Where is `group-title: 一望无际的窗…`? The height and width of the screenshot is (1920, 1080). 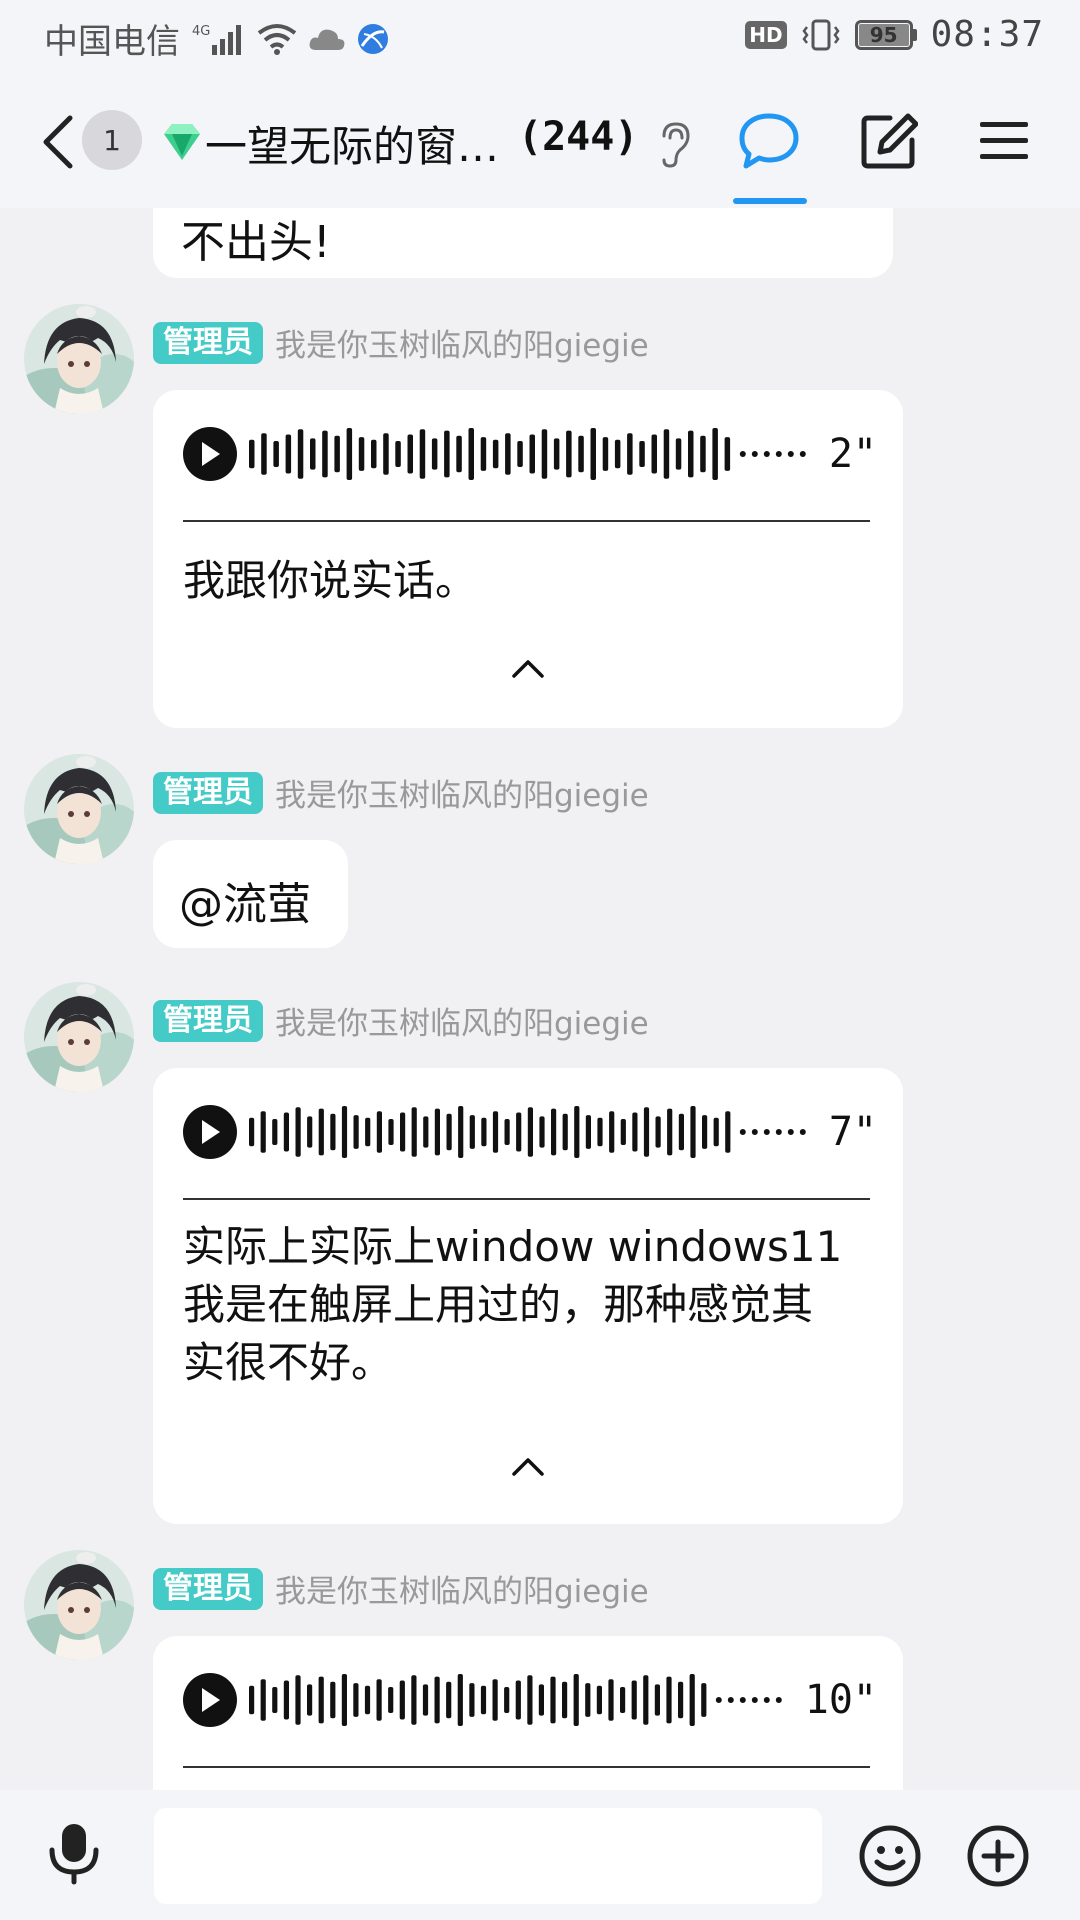
group-title: 一望无际的窗… is located at coordinates (350, 143).